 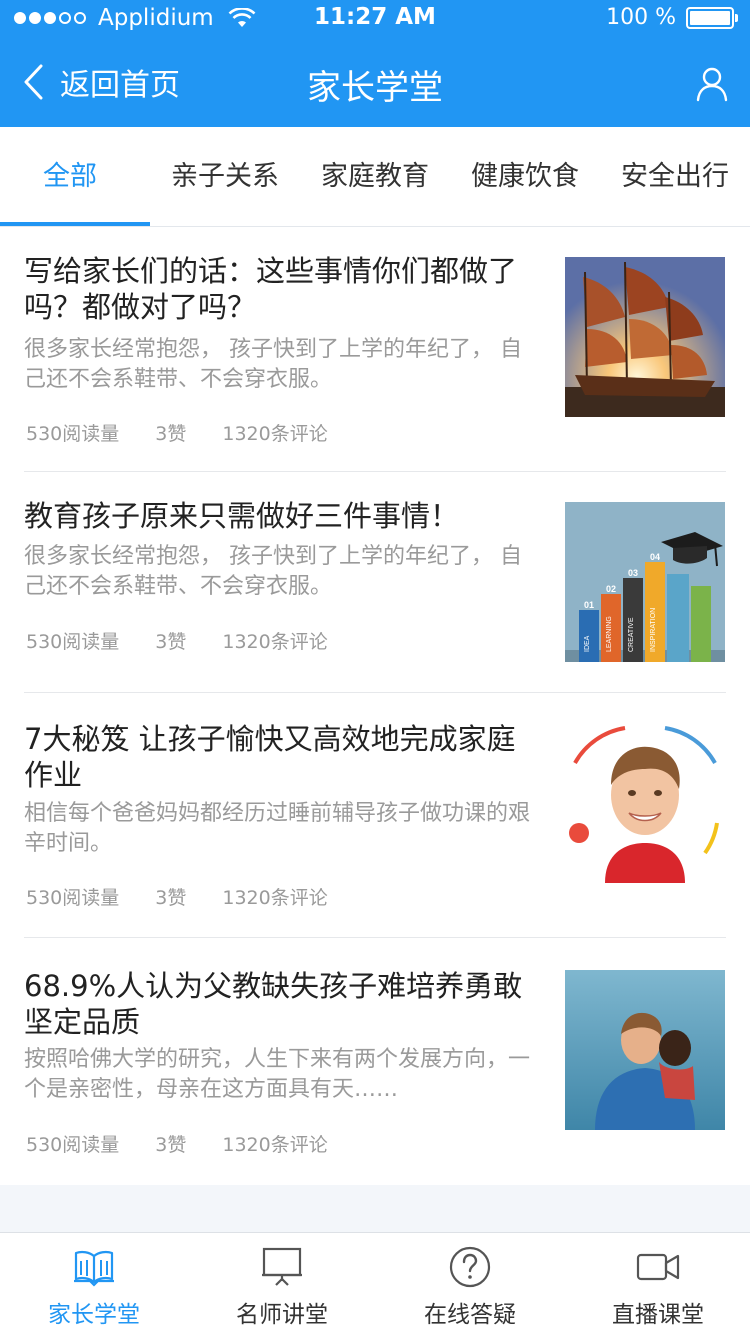 I want to click on nav-bar: 返回首页 家长学堂, so click(x=375, y=82).